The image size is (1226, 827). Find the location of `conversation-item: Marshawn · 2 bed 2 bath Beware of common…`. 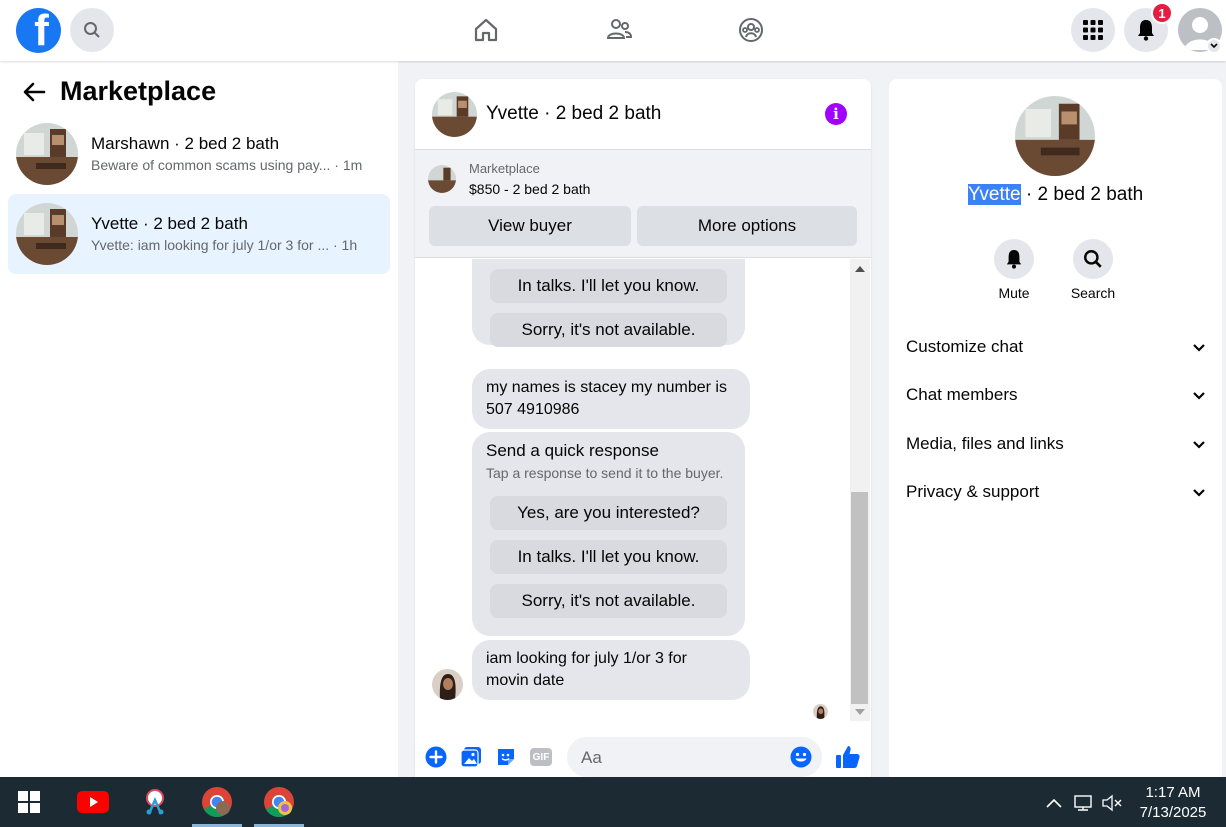

conversation-item: Marshawn · 2 bed 2 bath Beware of common… is located at coordinates (199, 154).